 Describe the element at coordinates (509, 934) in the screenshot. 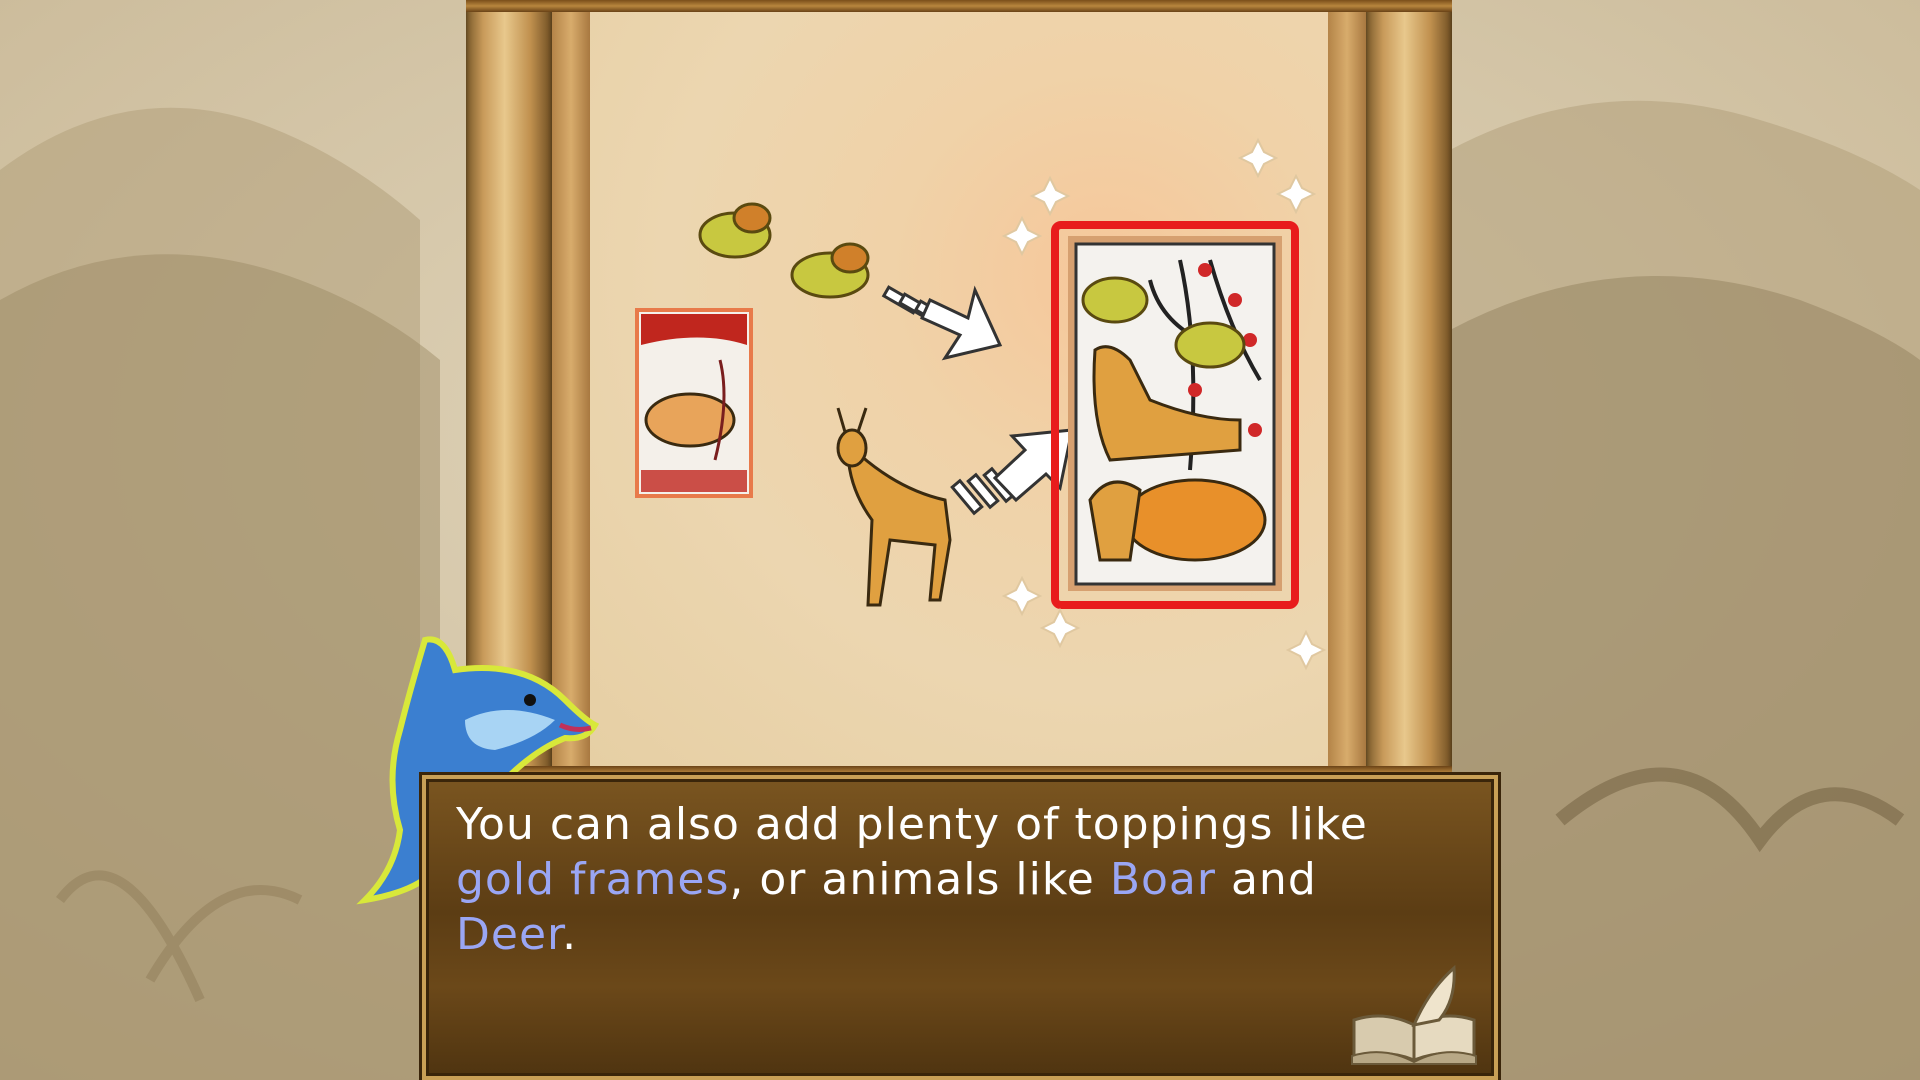

I see `highlight-deer: Deer` at that location.